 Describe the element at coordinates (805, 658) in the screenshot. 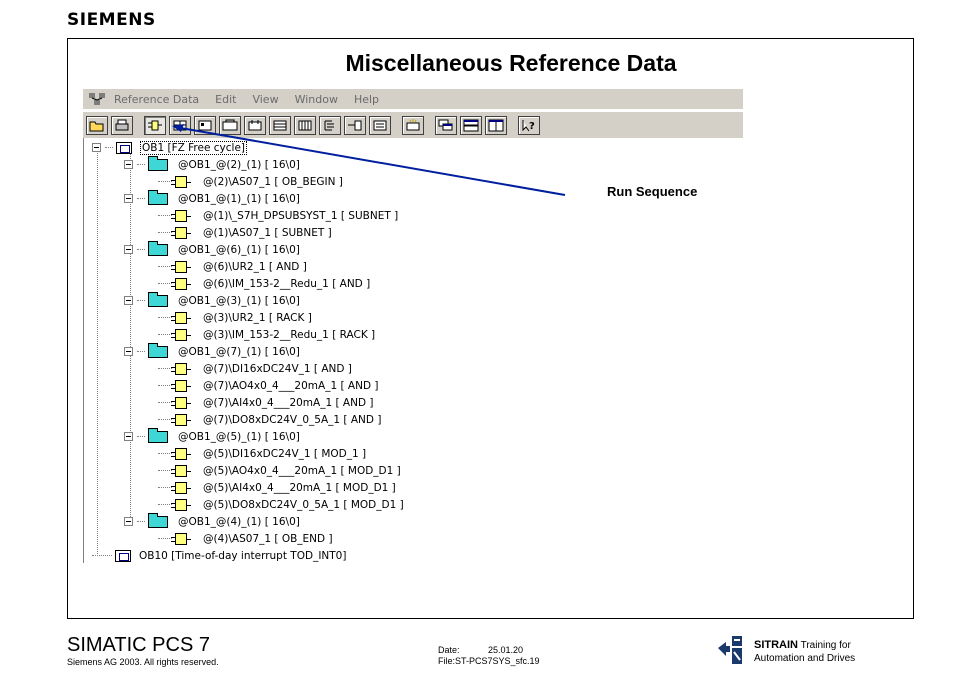

I see `footer-brand-line2: Automation and Drives` at that location.